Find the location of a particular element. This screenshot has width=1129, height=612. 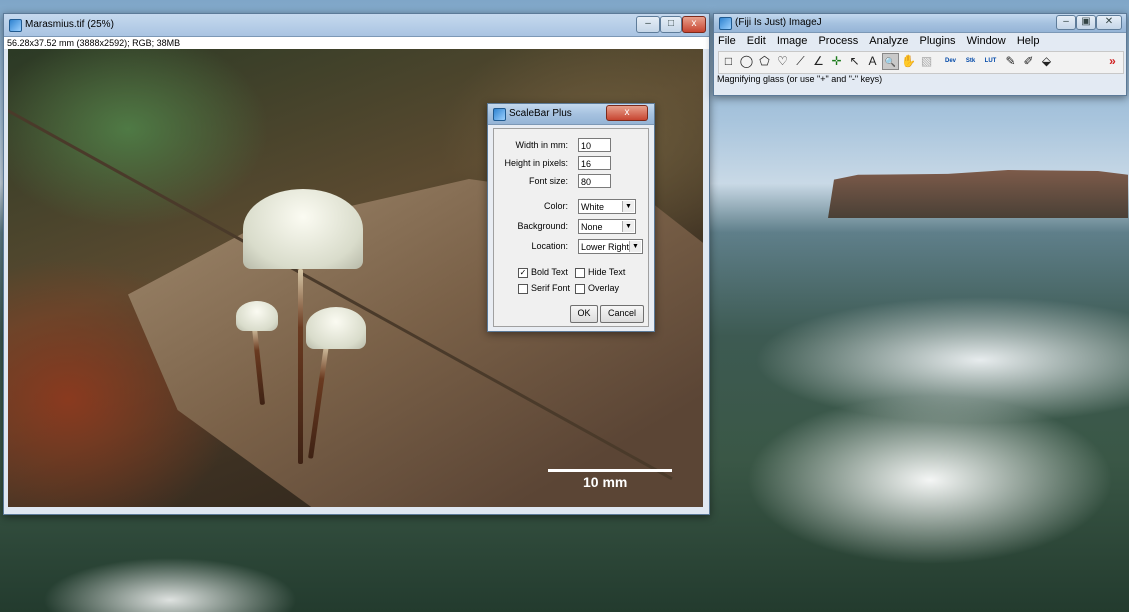

checkbox-row-2: Serif Font Overlay is located at coordinates (571, 291).